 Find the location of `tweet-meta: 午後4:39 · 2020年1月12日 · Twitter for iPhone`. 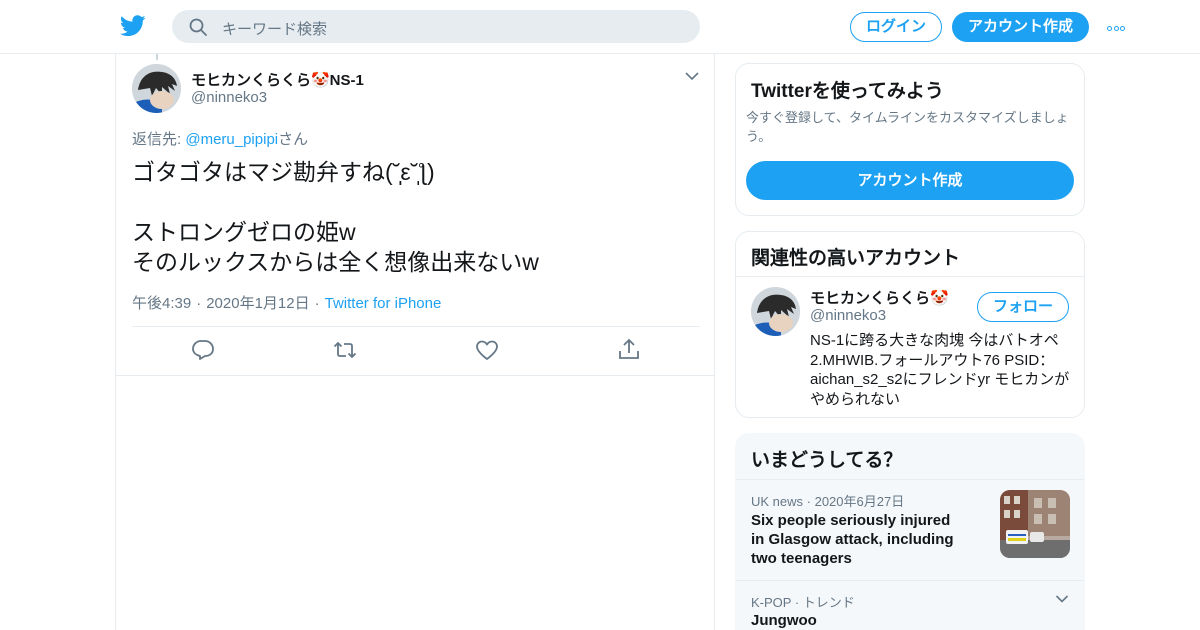

tweet-meta: 午後4:39 · 2020年1月12日 · Twitter for iPhone is located at coordinates (287, 303).